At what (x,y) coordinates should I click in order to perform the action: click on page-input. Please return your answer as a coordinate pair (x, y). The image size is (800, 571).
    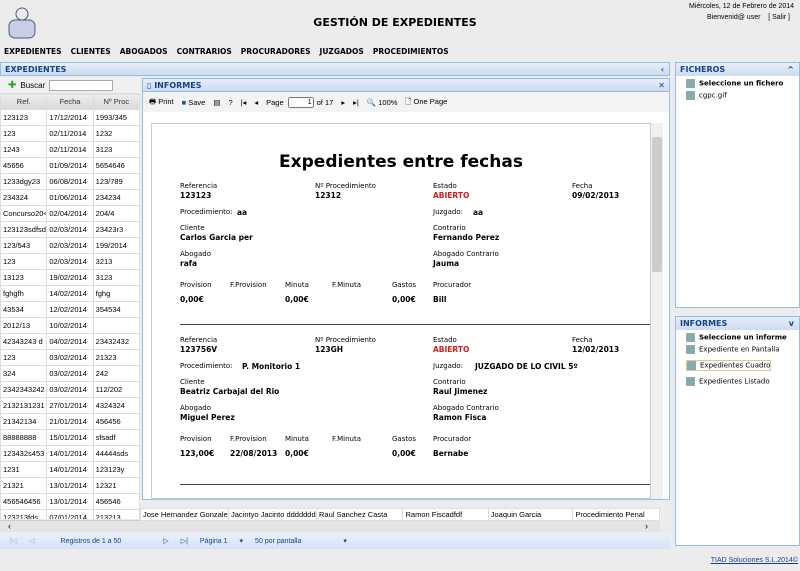
    Looking at the image, I should click on (300, 102).